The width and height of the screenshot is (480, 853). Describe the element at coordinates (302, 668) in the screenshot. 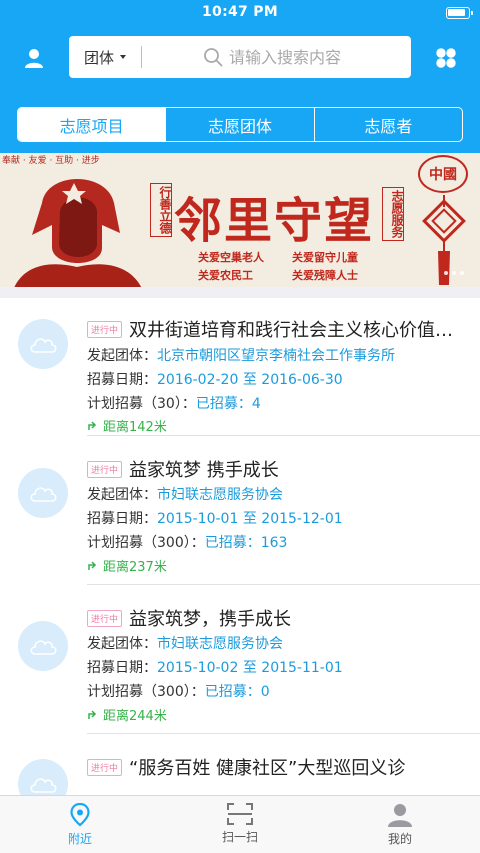

I see `date-end: 2015-11-01` at that location.